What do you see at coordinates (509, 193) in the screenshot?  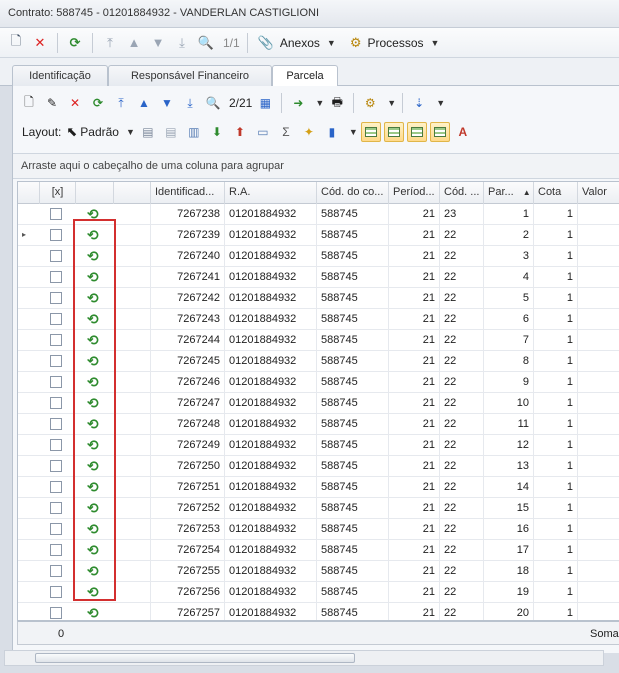 I see `header-parcela: Par... ▲` at bounding box center [509, 193].